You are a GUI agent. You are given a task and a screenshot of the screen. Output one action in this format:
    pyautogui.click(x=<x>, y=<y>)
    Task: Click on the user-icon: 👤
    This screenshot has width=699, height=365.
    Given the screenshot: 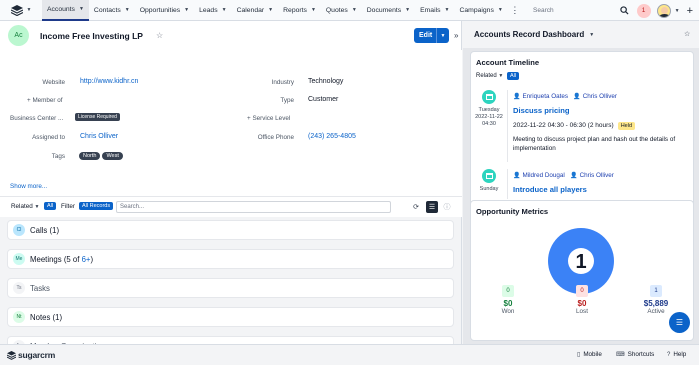 What is the action you would take?
    pyautogui.click(x=574, y=176)
    